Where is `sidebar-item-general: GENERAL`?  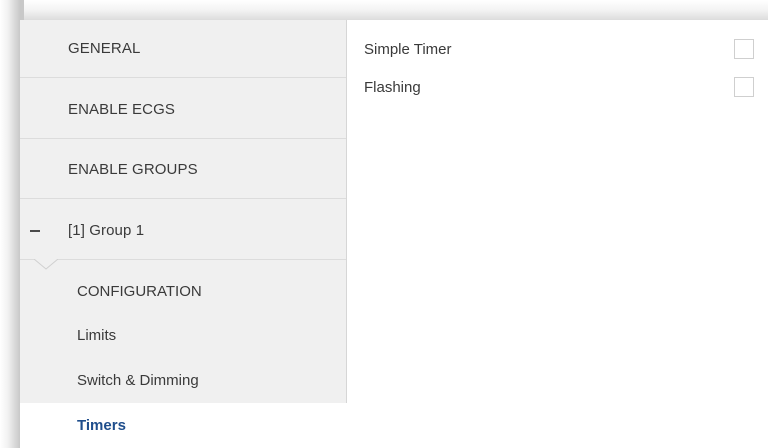 sidebar-item-general: GENERAL is located at coordinates (183, 49).